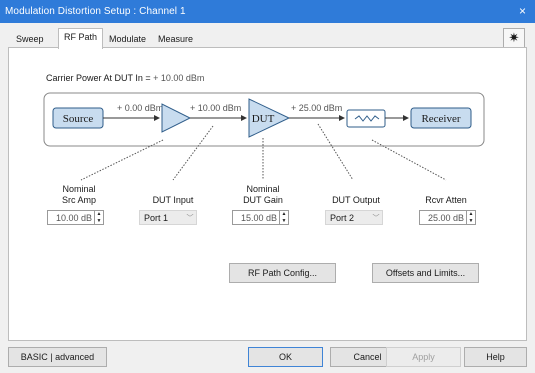 This screenshot has width=535, height=373. Describe the element at coordinates (440, 119) in the screenshot. I see `receiver-label: Receiver` at that location.